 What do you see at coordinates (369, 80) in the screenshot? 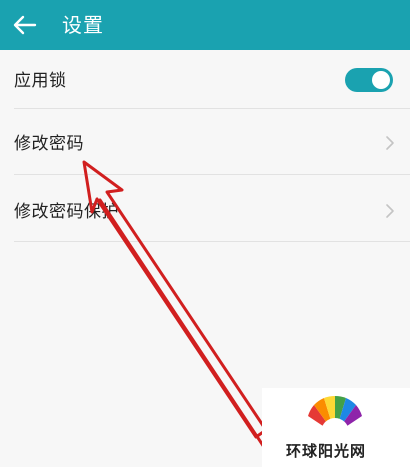
I see `app-lock-toggle` at bounding box center [369, 80].